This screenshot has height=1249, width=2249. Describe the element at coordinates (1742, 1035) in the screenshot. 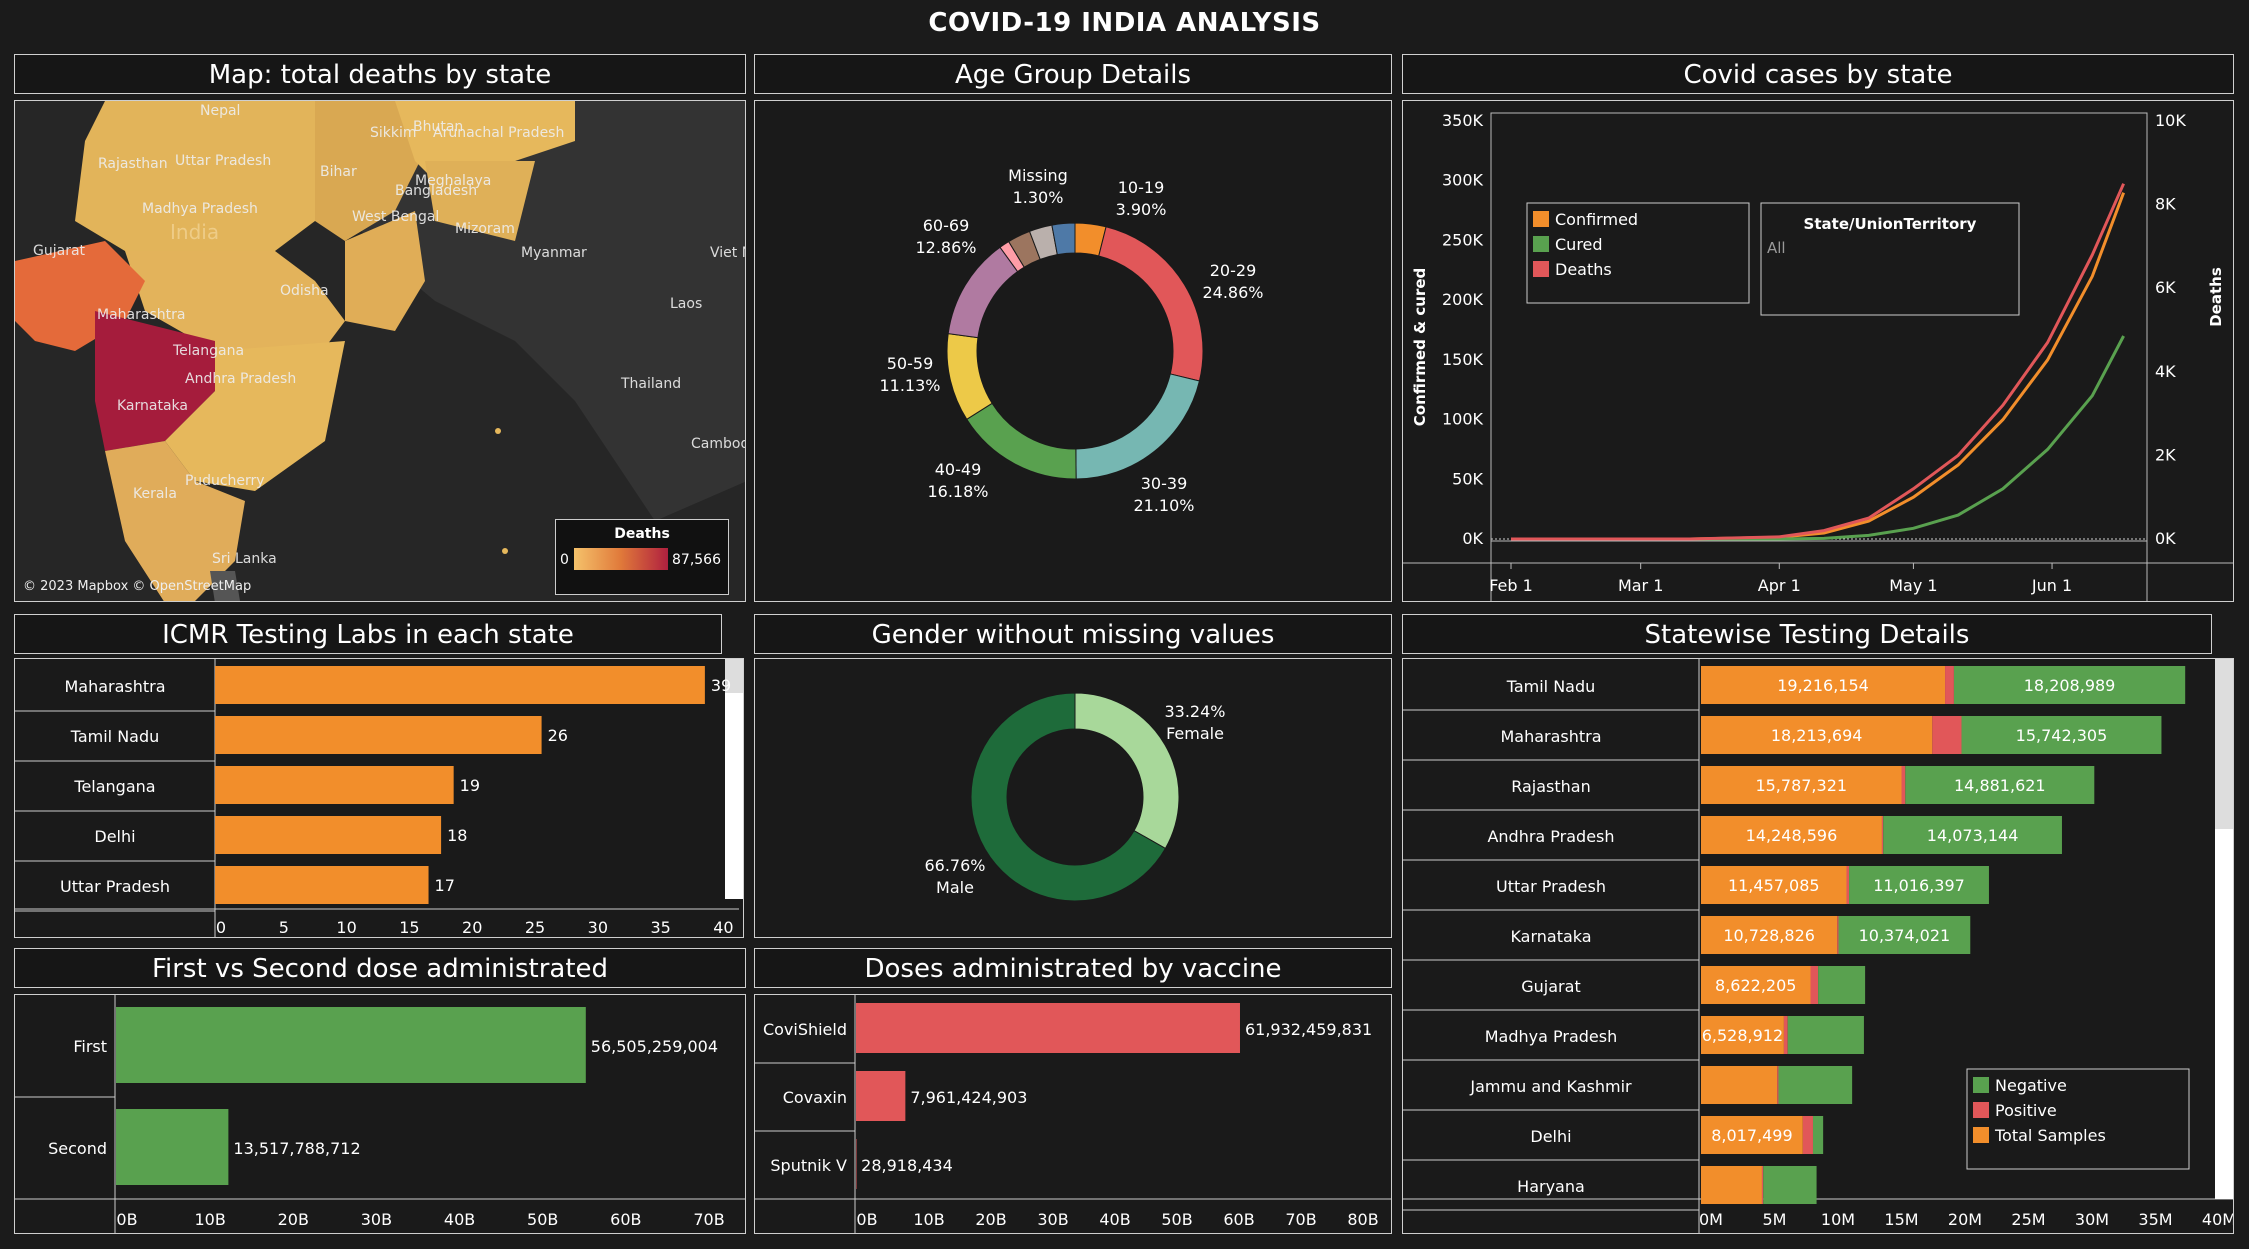

I see `testing-total-label: 6,528,912` at that location.